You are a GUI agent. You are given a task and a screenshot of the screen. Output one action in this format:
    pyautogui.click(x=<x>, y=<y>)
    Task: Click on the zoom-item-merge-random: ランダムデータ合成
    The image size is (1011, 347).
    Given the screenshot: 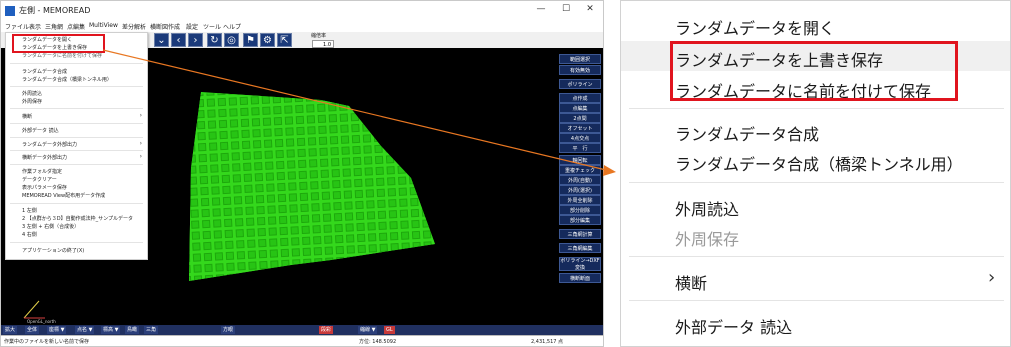 What is the action you would take?
    pyautogui.click(x=747, y=133)
    